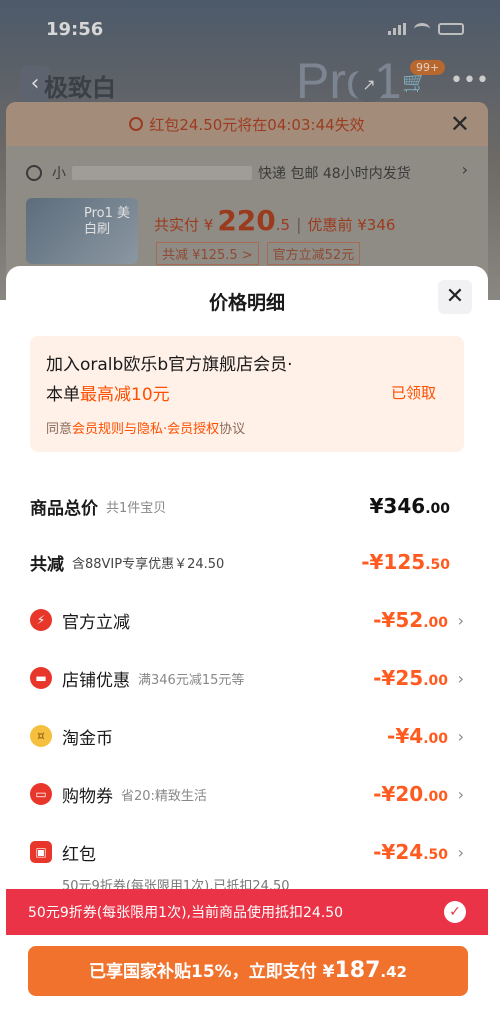 The width and height of the screenshot is (500, 1010). I want to click on amount-int: -¥24, so click(398, 852).